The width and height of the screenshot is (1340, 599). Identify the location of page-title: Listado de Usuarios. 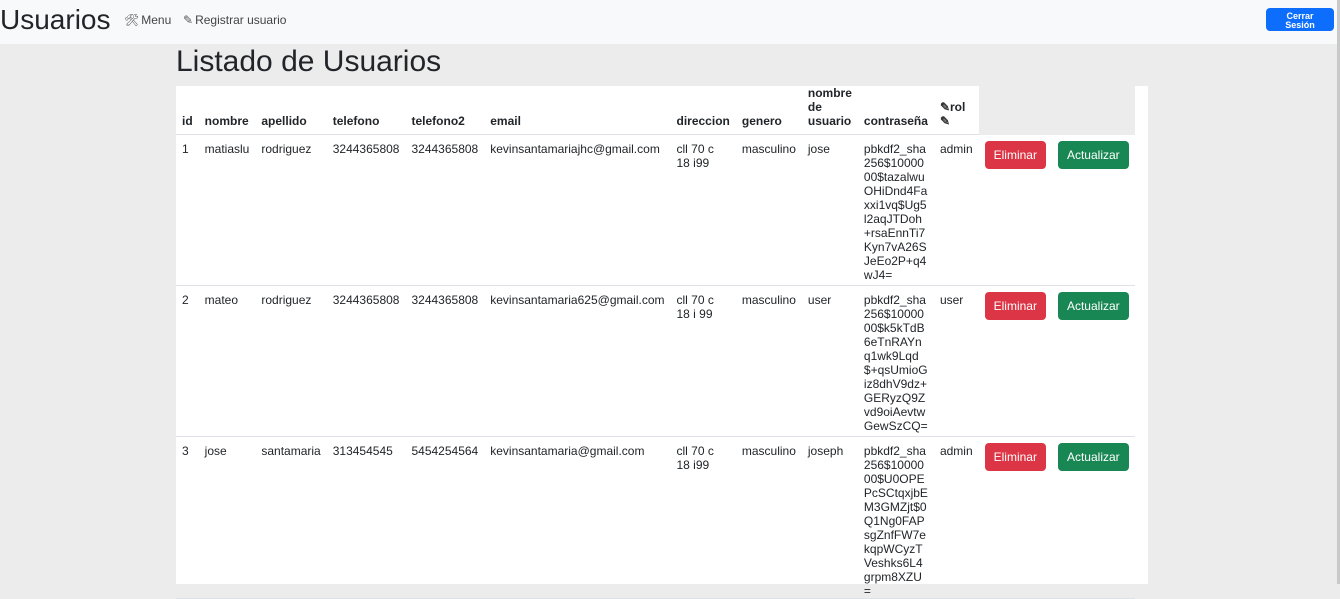
(309, 61).